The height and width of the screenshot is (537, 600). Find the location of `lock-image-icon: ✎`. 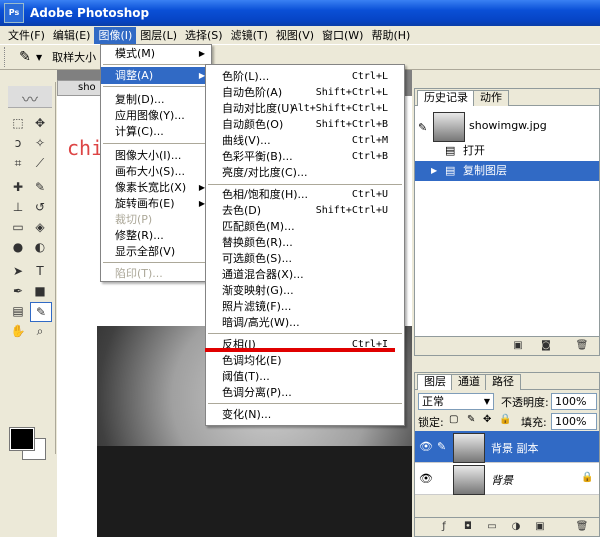

lock-image-icon: ✎ is located at coordinates (471, 419).